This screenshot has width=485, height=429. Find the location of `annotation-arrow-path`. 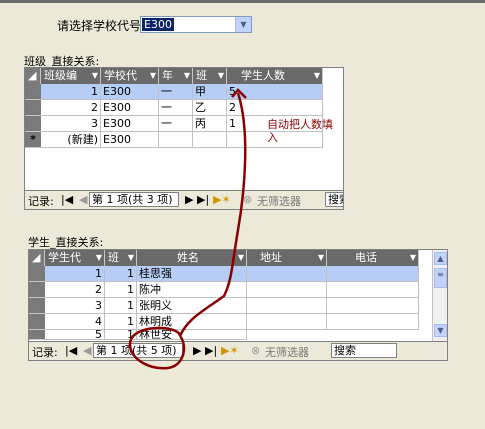

annotation-arrow-path is located at coordinates (212, 214).